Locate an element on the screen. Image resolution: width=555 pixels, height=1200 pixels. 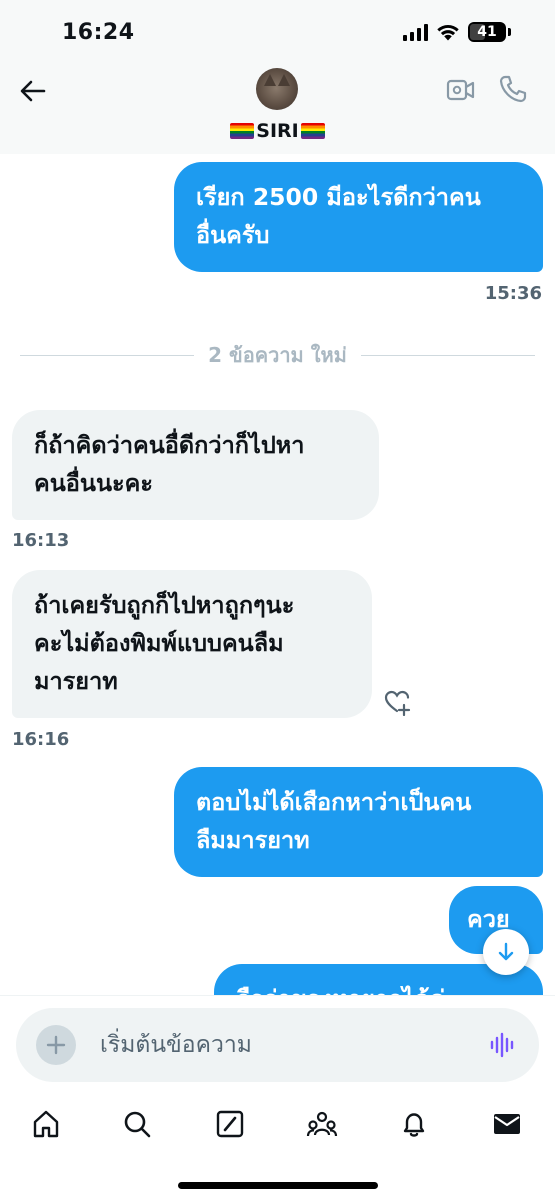
messages-icon is located at coordinates (507, 1124).